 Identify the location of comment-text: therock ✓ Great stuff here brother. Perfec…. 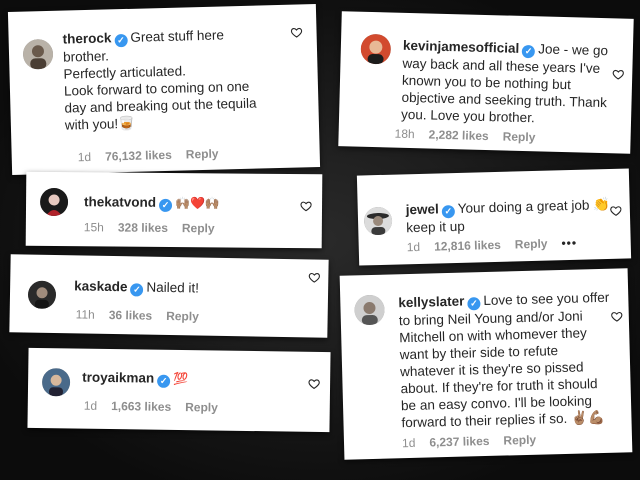
(183, 78).